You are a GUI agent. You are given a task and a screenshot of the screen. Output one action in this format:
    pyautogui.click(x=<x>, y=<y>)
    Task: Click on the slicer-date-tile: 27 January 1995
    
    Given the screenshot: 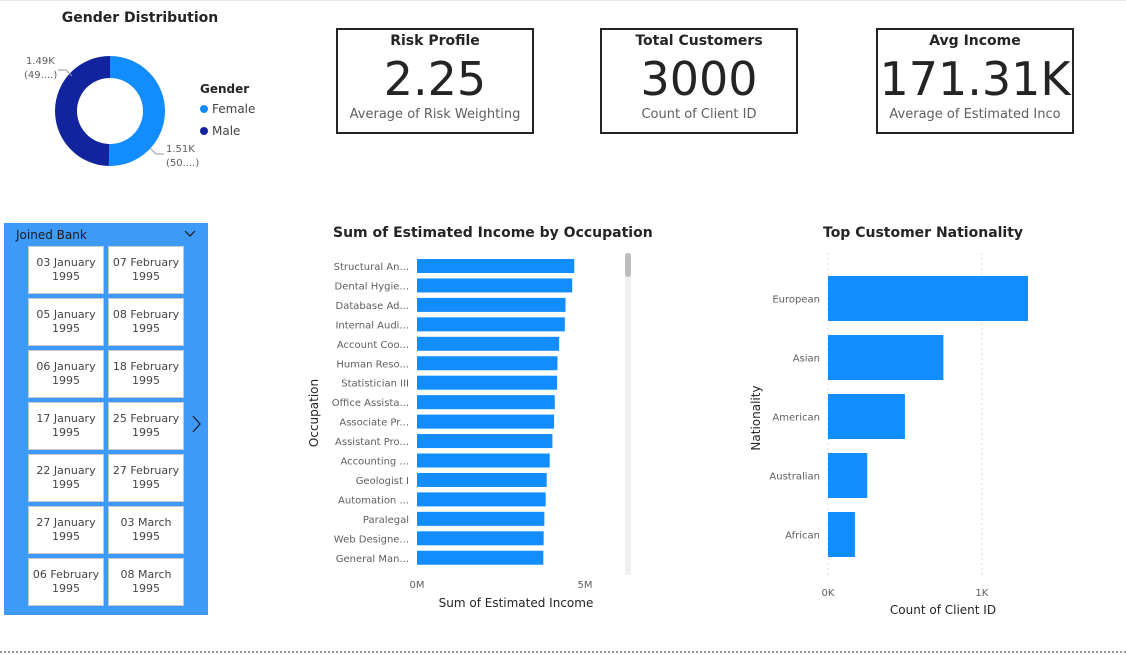 What is the action you would take?
    pyautogui.click(x=66, y=530)
    